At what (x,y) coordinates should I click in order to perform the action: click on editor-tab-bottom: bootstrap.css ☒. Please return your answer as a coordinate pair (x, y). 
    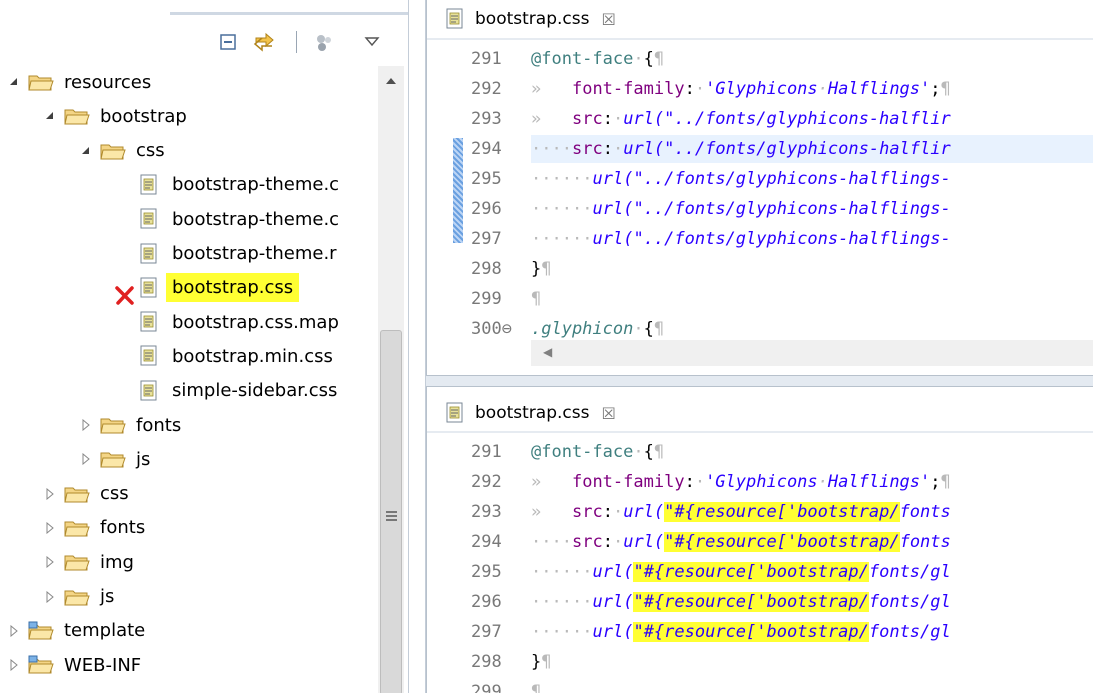
    Looking at the image, I should click on (526, 413).